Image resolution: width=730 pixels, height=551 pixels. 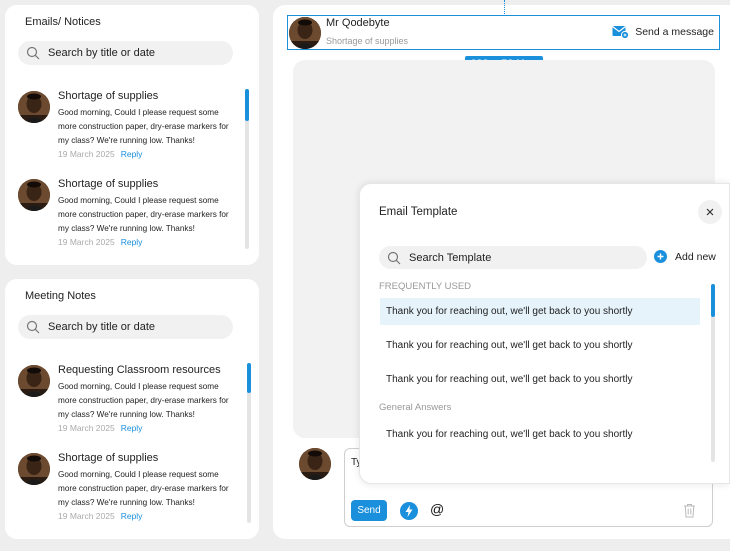 I want to click on template-scrollbar, so click(x=713, y=373).